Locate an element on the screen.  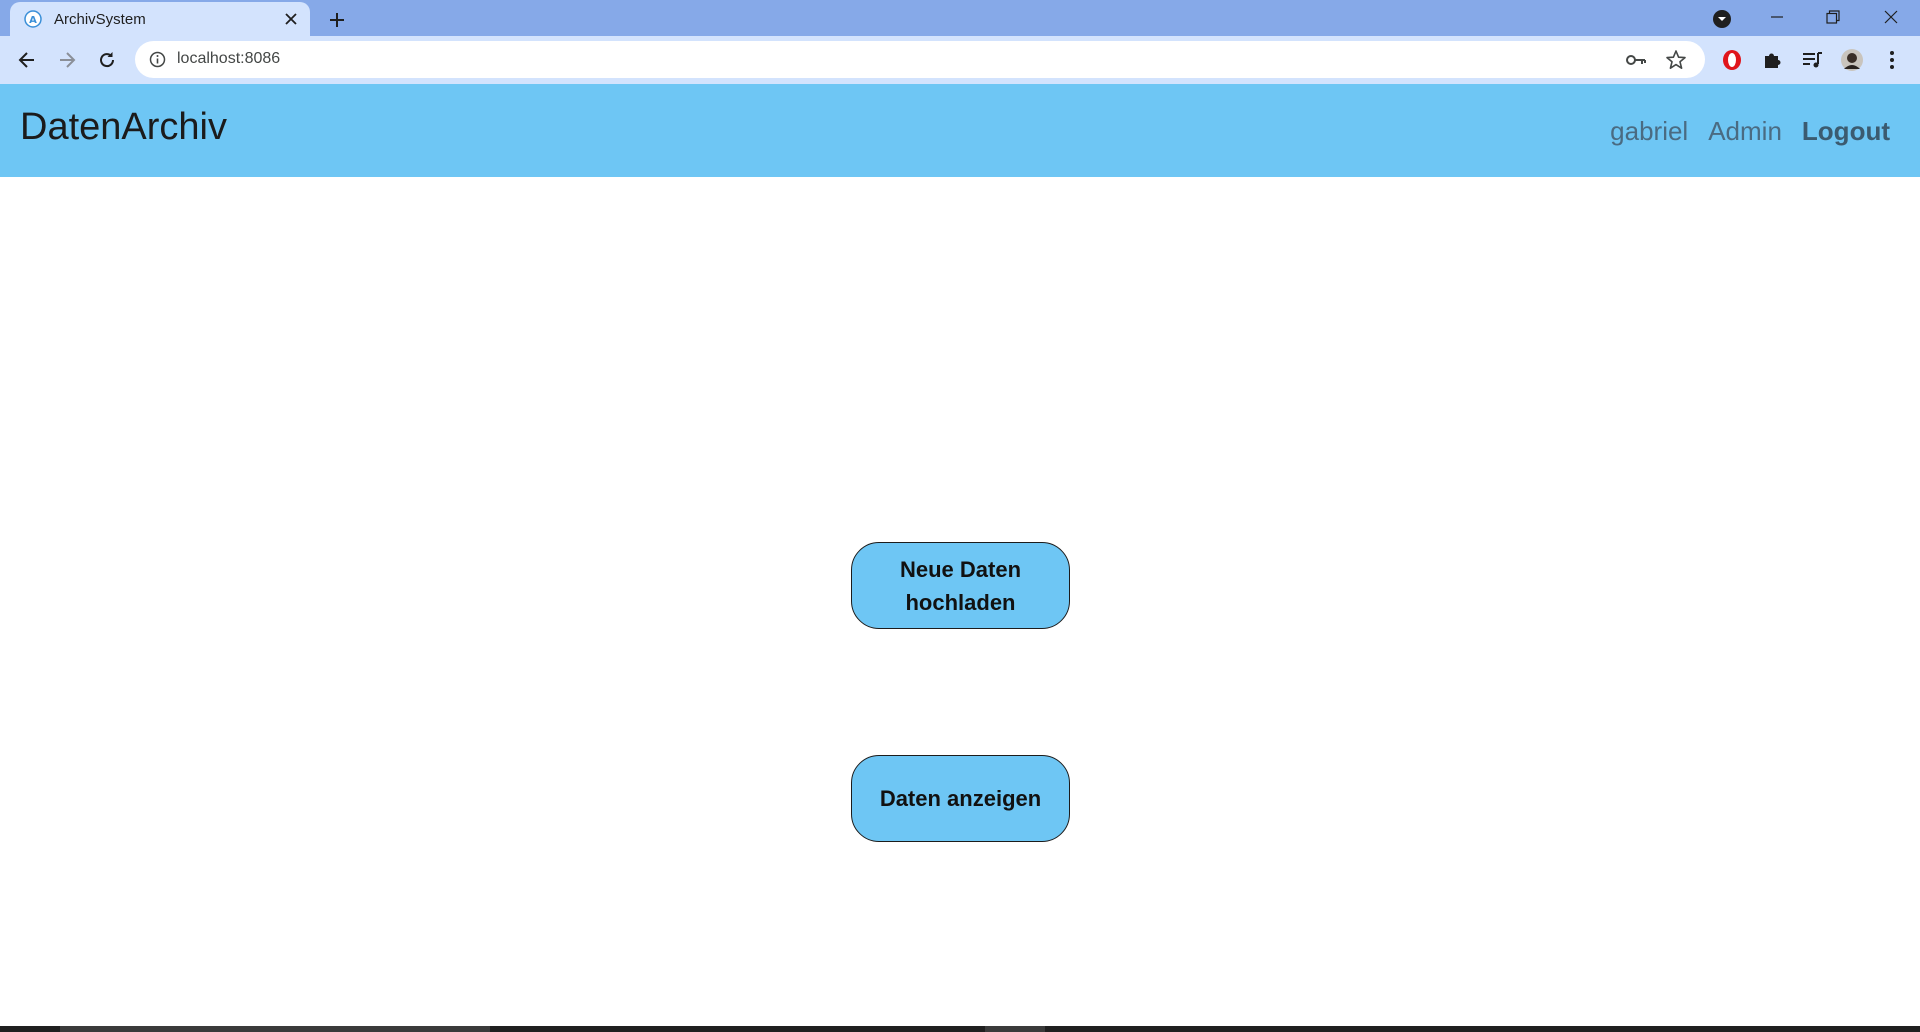
svg-text: A is located at coordinates (33, 20).